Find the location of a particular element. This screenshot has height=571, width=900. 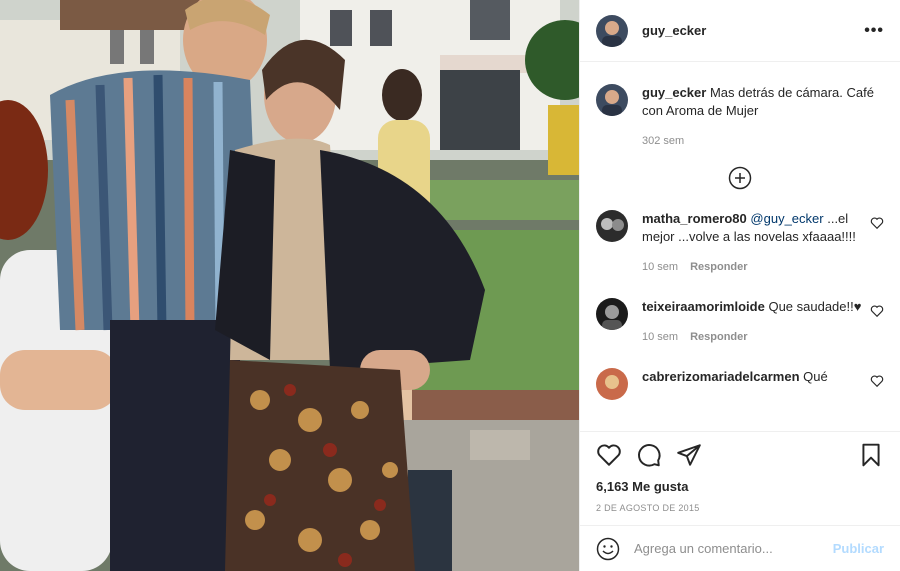

load-more-comments is located at coordinates (740, 178).